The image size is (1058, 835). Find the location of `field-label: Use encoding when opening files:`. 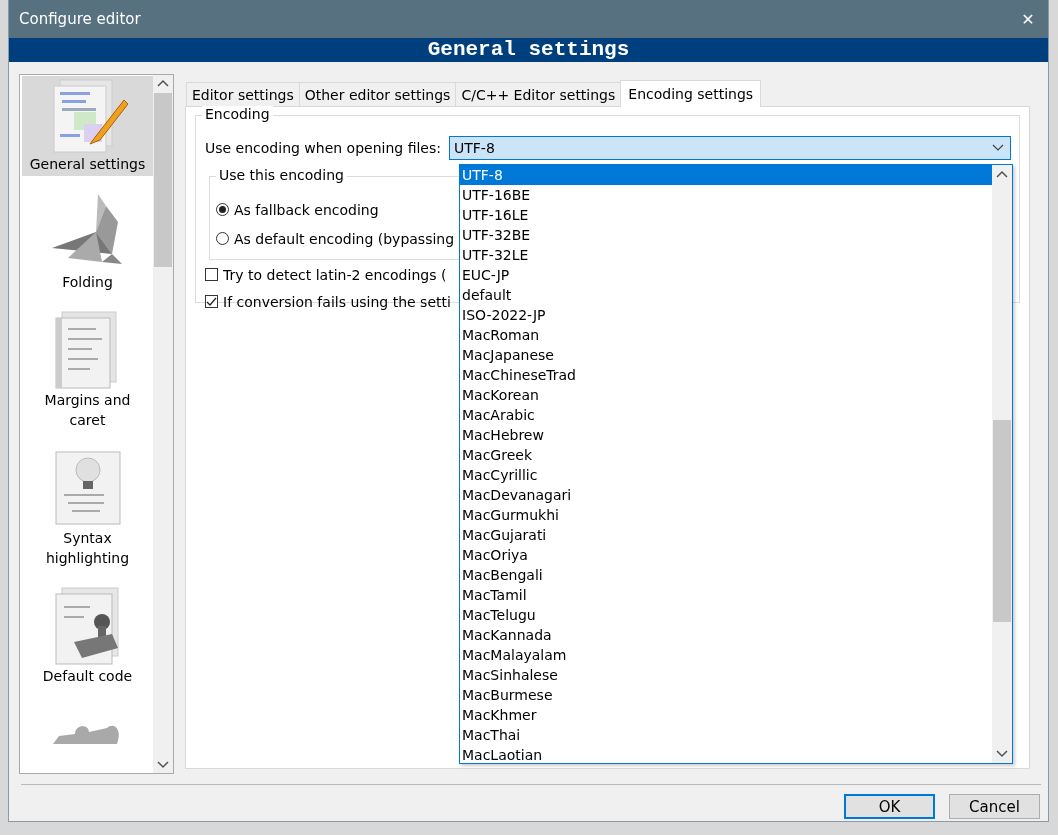

field-label: Use encoding when opening files: is located at coordinates (323, 148).